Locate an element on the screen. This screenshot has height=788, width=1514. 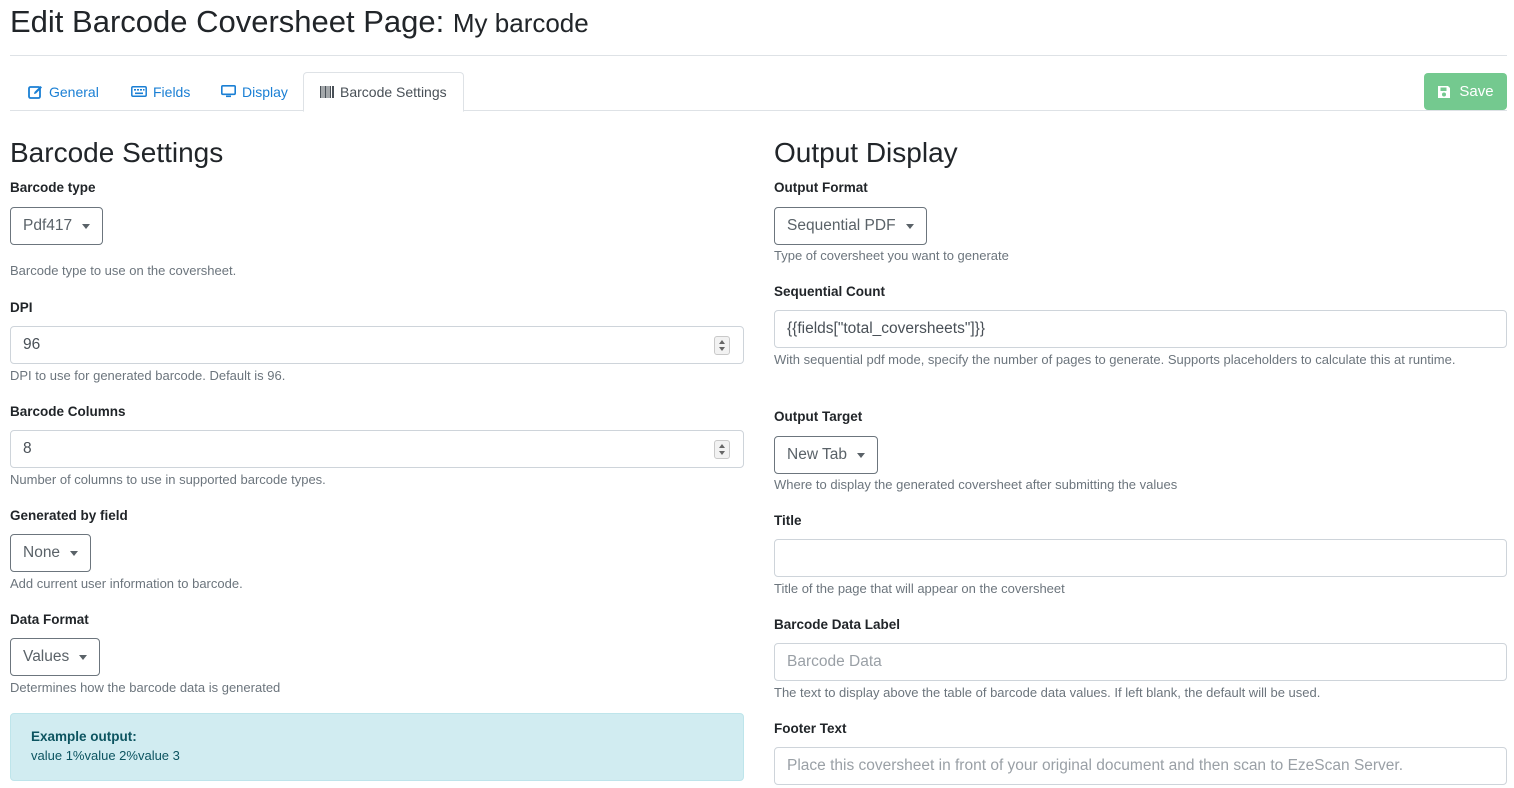
generated-by-field-value: None is located at coordinates (42, 552).